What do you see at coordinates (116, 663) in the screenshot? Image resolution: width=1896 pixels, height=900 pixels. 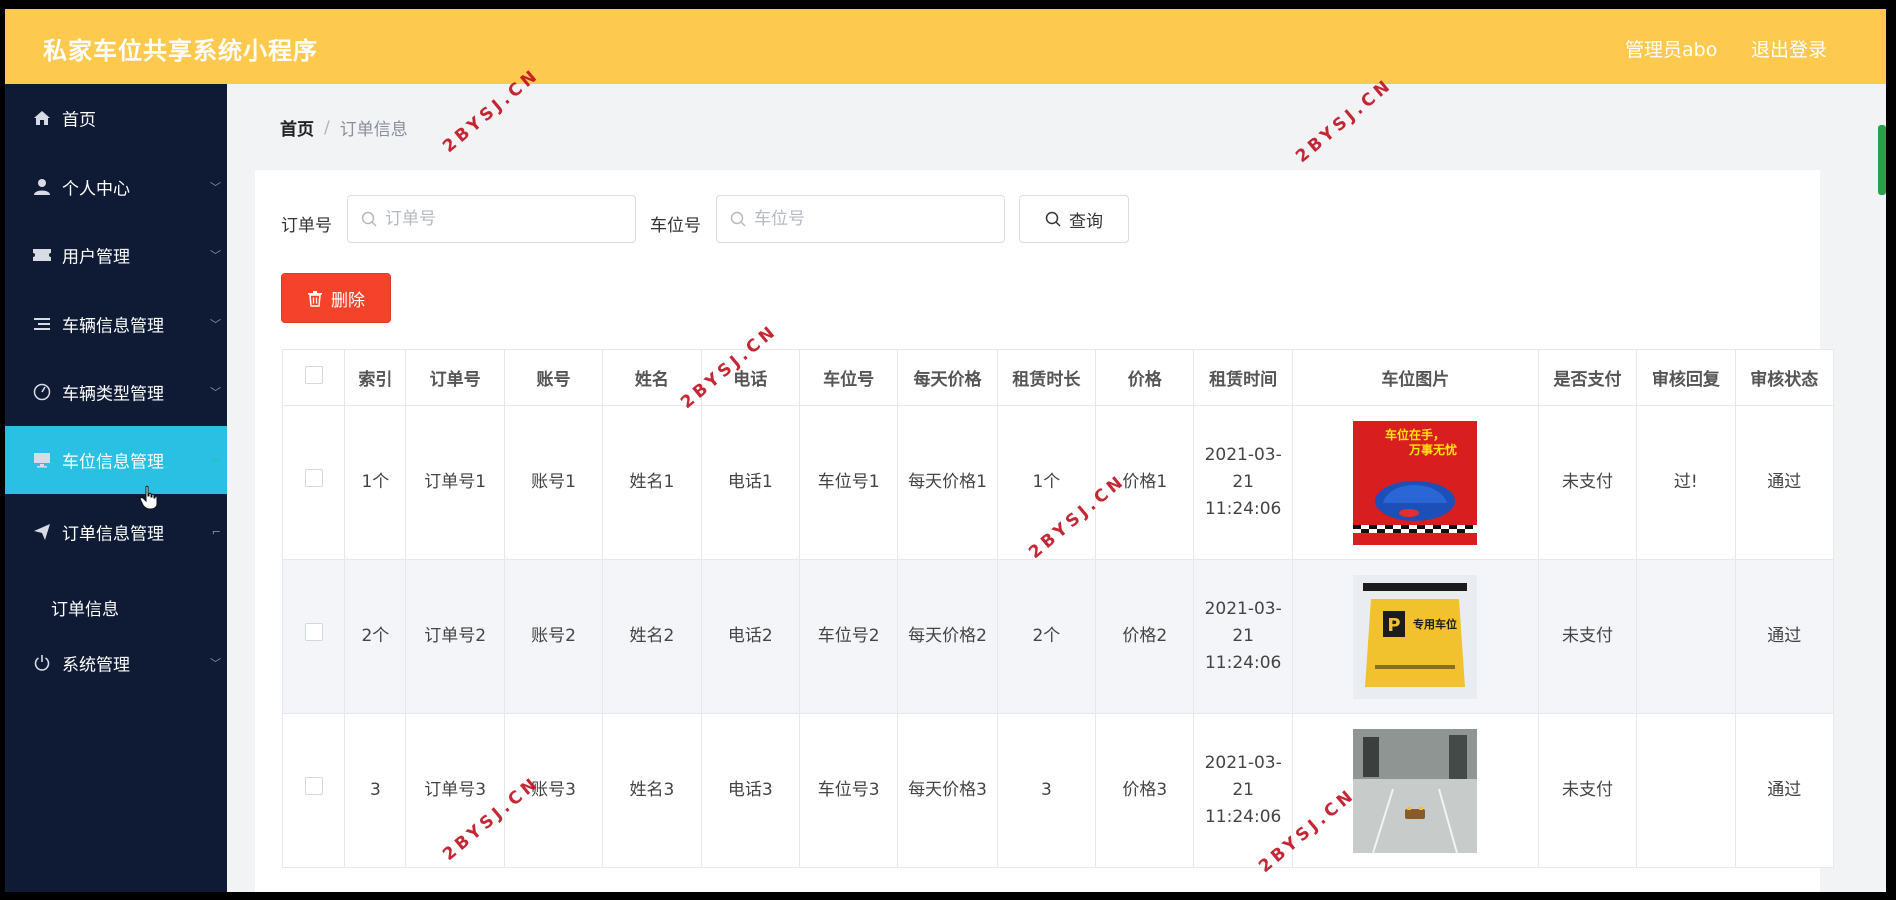 I see `sidebar-item-system: 系统管理 ﹀` at bounding box center [116, 663].